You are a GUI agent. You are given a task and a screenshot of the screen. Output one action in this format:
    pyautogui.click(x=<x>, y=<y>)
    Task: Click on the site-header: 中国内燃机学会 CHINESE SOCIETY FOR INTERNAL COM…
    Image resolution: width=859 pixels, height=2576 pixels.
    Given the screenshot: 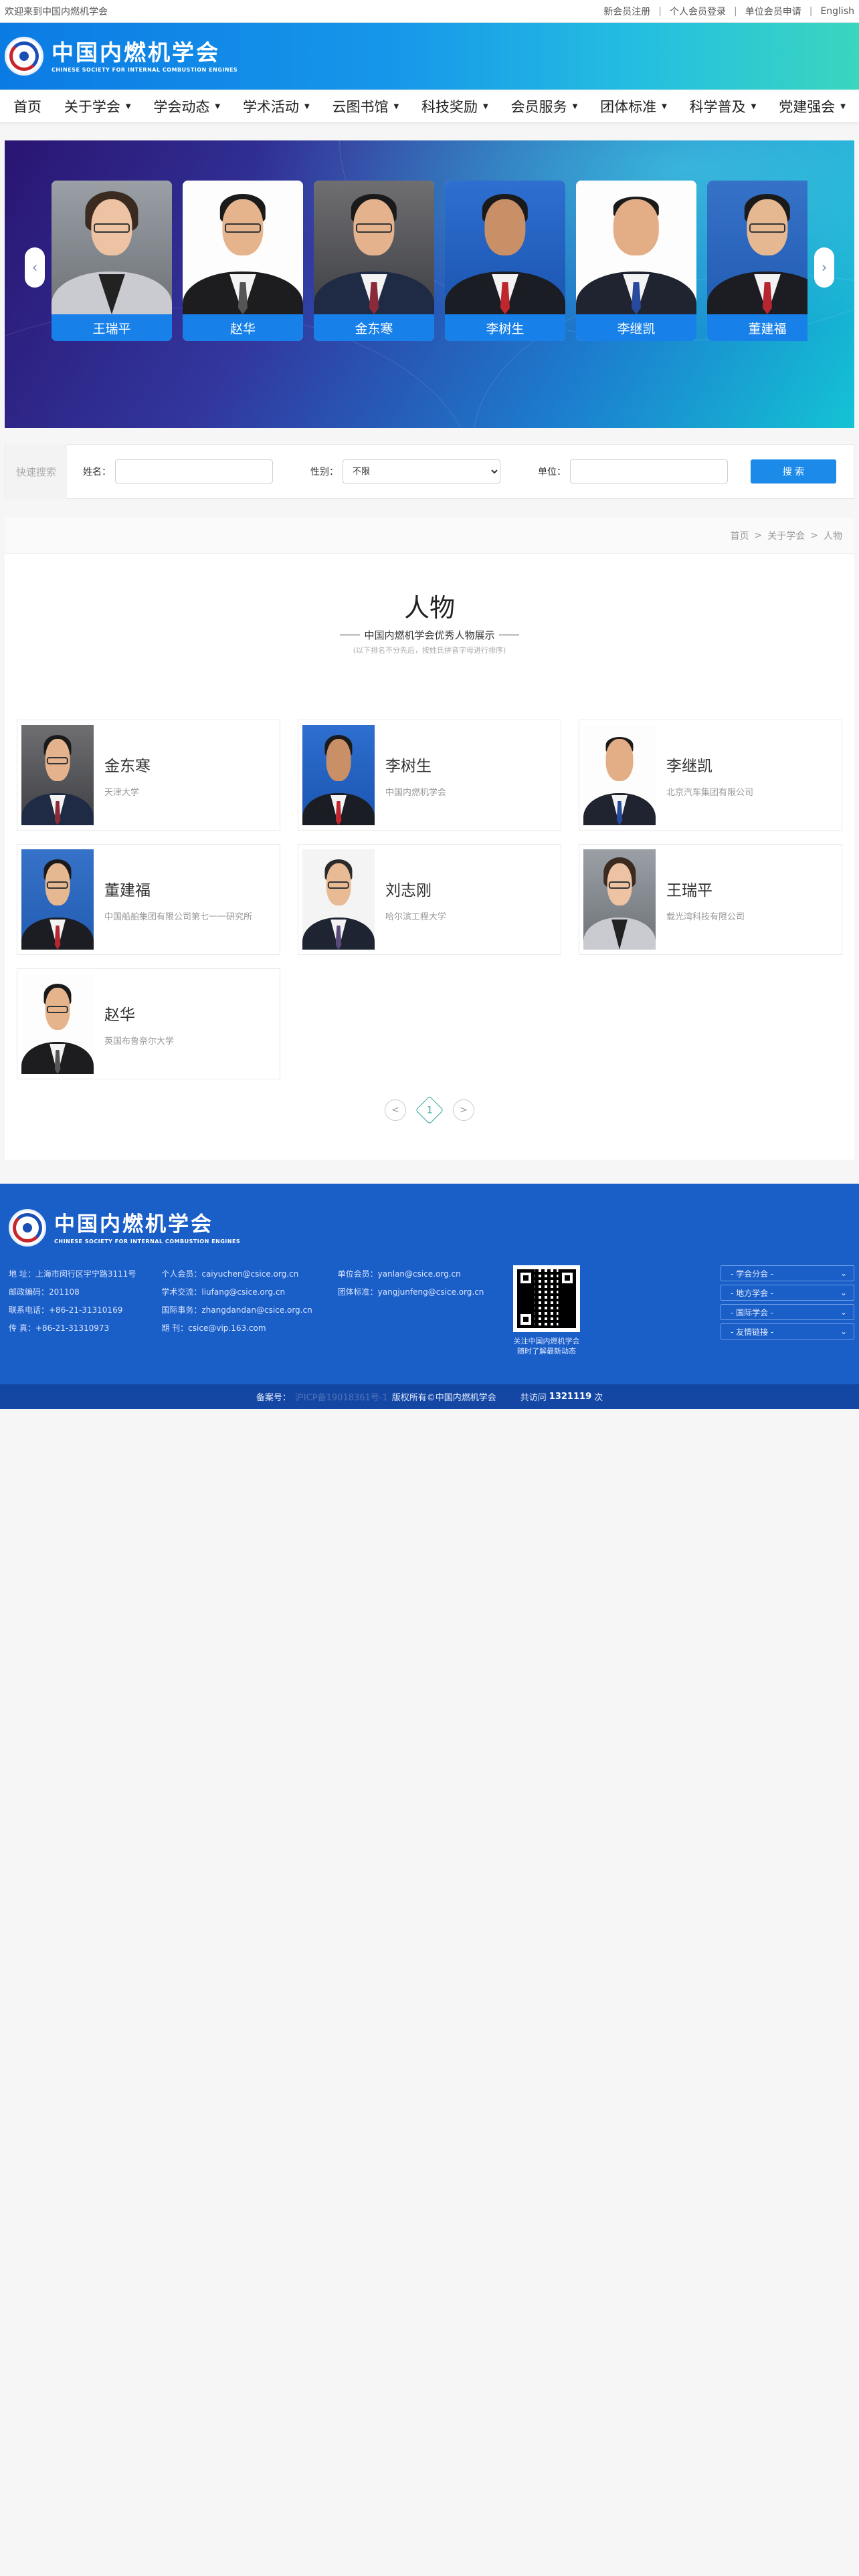 What is the action you would take?
    pyautogui.click(x=429, y=56)
    